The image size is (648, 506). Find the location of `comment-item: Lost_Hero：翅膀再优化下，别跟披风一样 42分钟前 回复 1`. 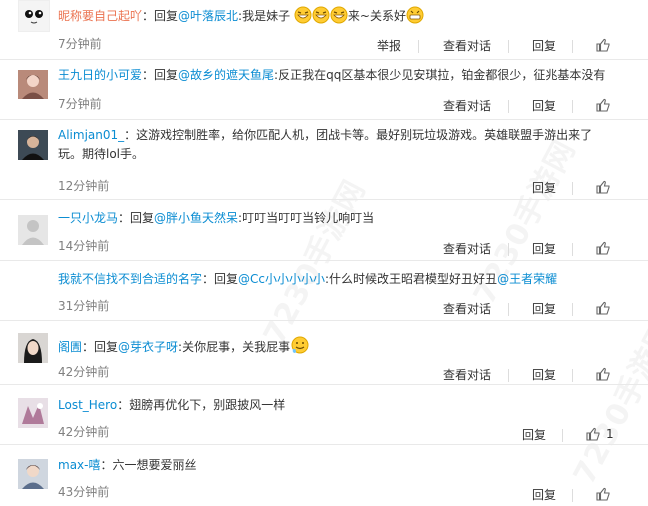

comment-item: Lost_Hero：翅膀再优化下，别跟披风一样 42分钟前 回复 1 is located at coordinates (324, 415).